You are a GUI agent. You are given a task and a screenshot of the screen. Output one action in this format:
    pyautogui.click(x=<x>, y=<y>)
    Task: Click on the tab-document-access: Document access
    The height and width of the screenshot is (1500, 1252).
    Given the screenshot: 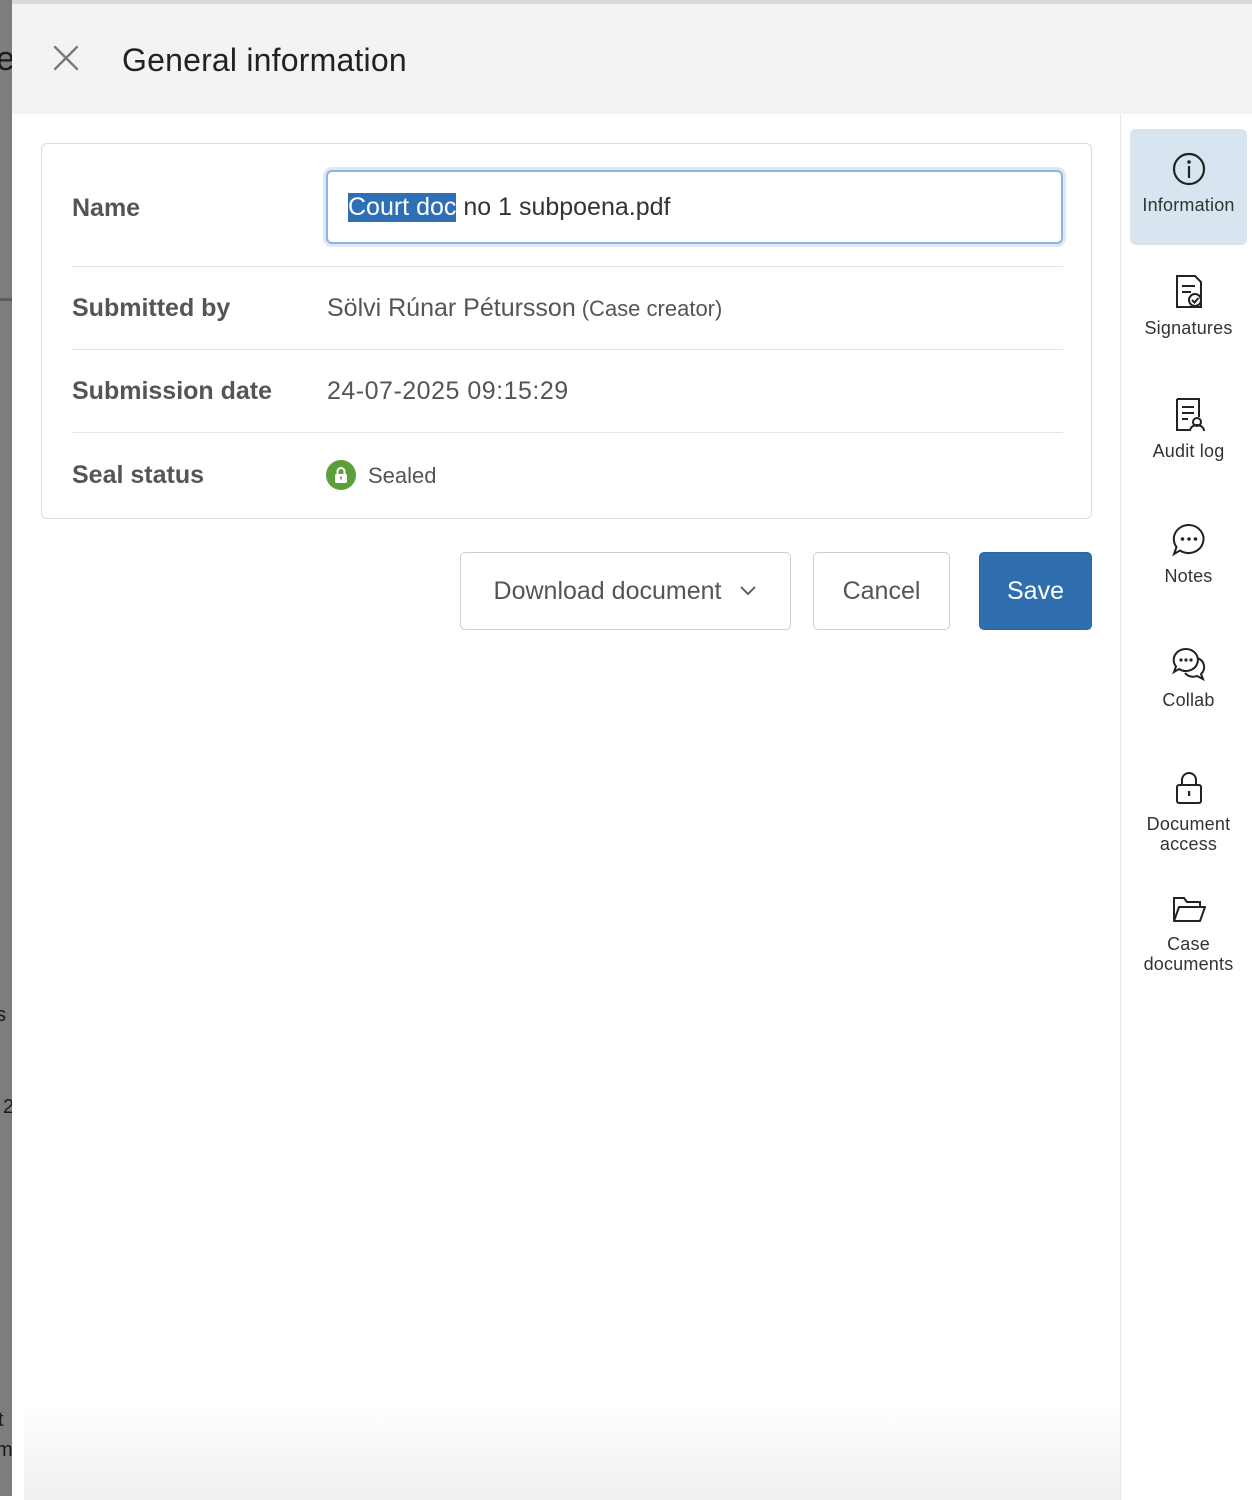 What is the action you would take?
    pyautogui.click(x=1188, y=825)
    